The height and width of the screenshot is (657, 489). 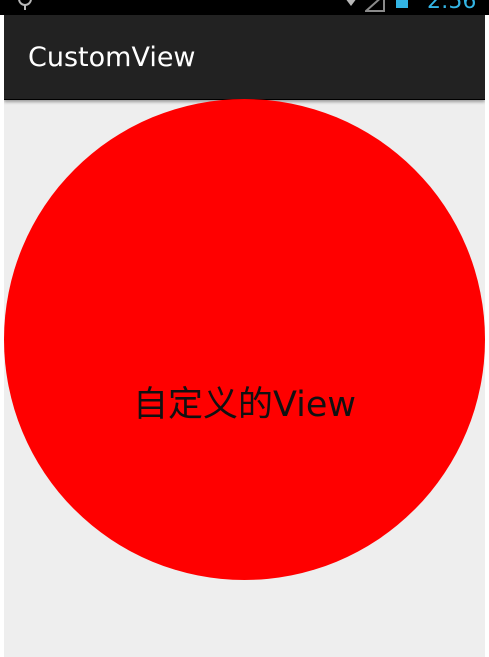 What do you see at coordinates (452, 7) in the screenshot?
I see `status-time: 2:56` at bounding box center [452, 7].